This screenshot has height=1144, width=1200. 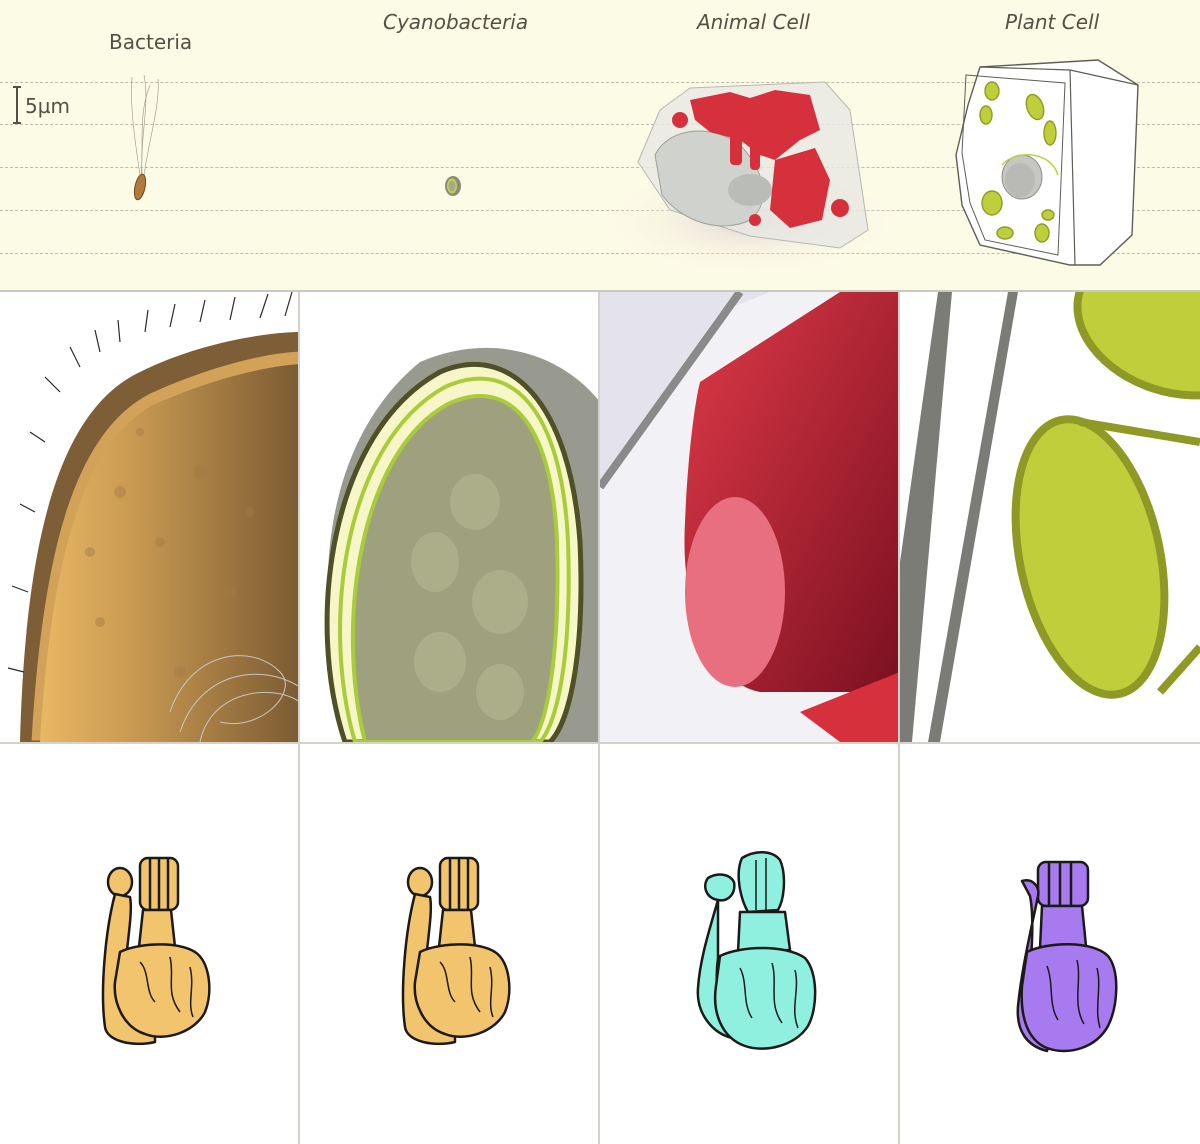 What do you see at coordinates (750, 517) in the screenshot?
I see `animal-cell-membrane-zoom` at bounding box center [750, 517].